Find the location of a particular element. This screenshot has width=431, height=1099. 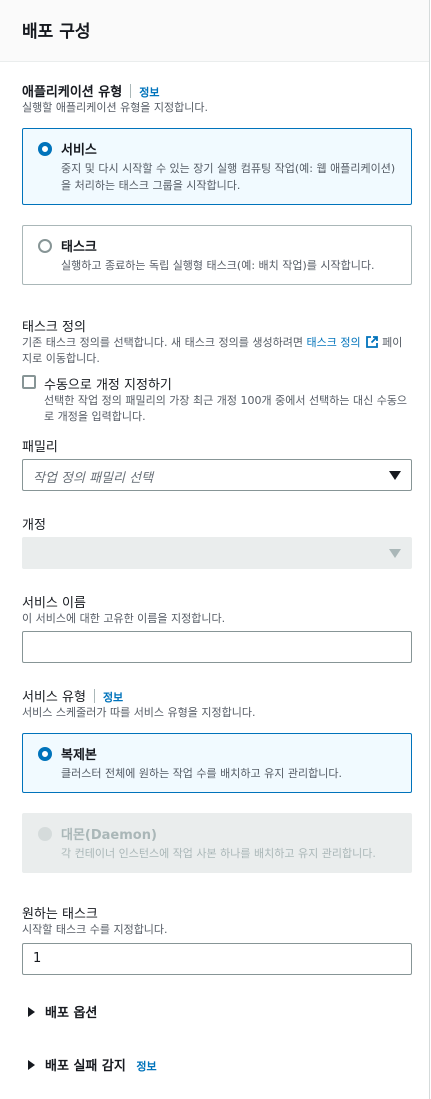

daemon-radio is located at coordinates (45, 834).